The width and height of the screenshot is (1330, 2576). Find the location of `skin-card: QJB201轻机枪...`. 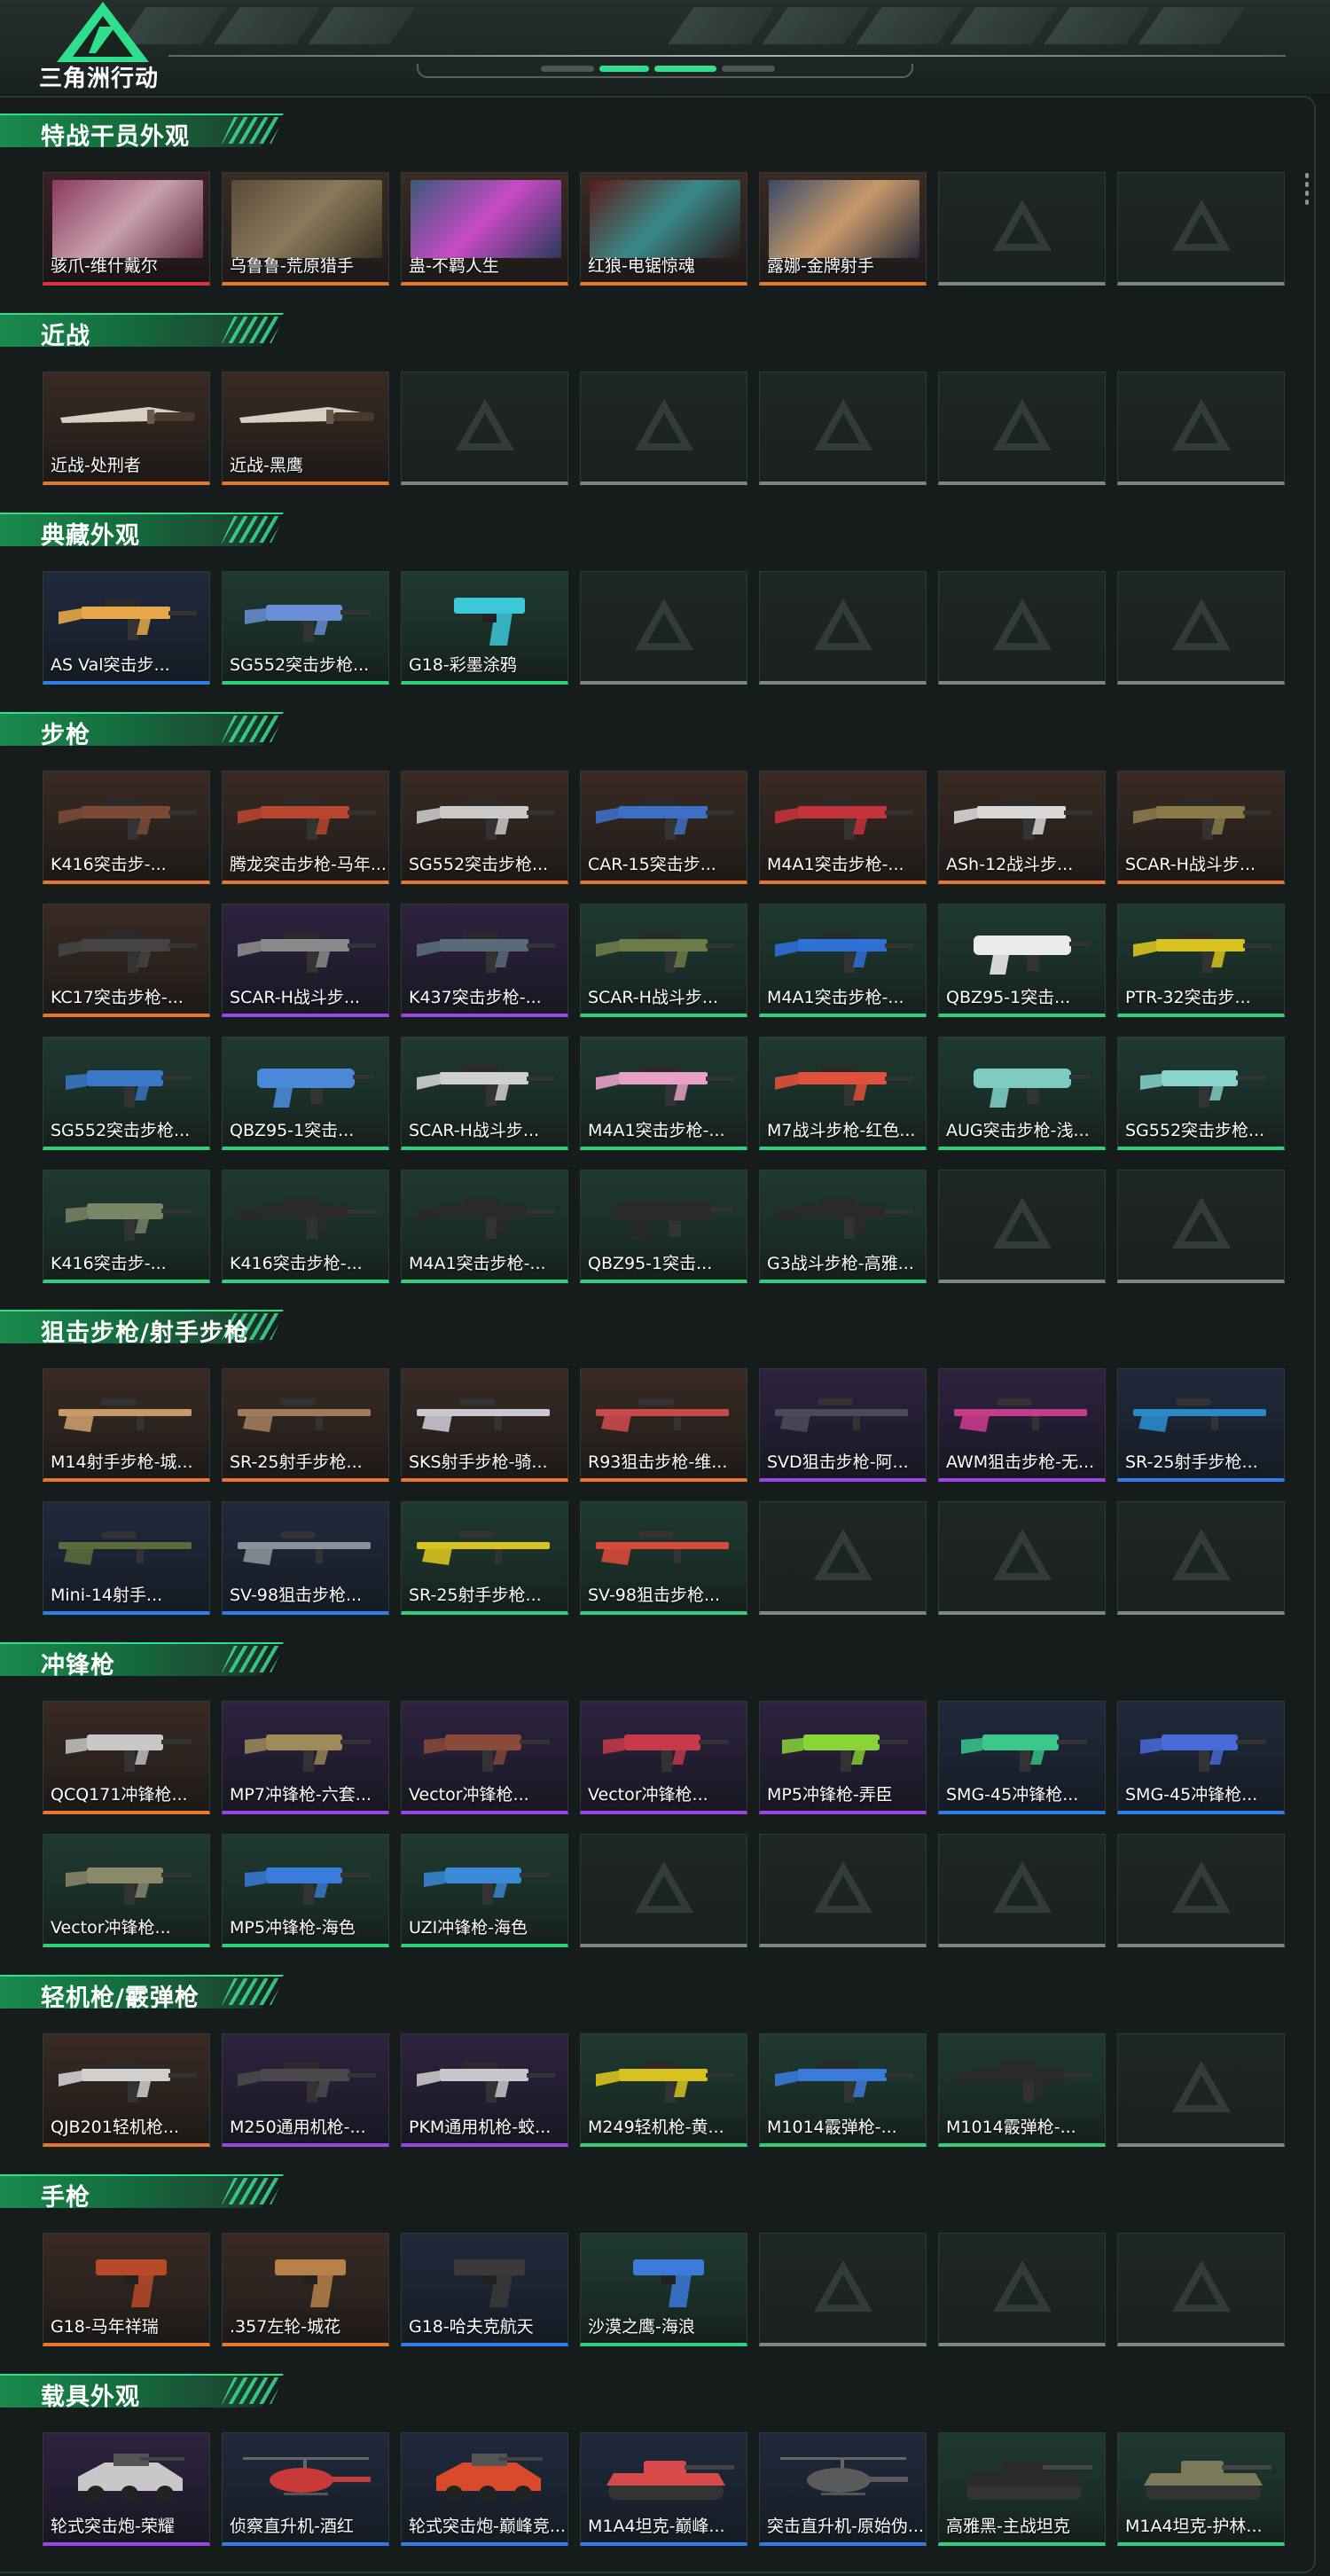

skin-card: QJB201轻机枪... is located at coordinates (127, 2090).